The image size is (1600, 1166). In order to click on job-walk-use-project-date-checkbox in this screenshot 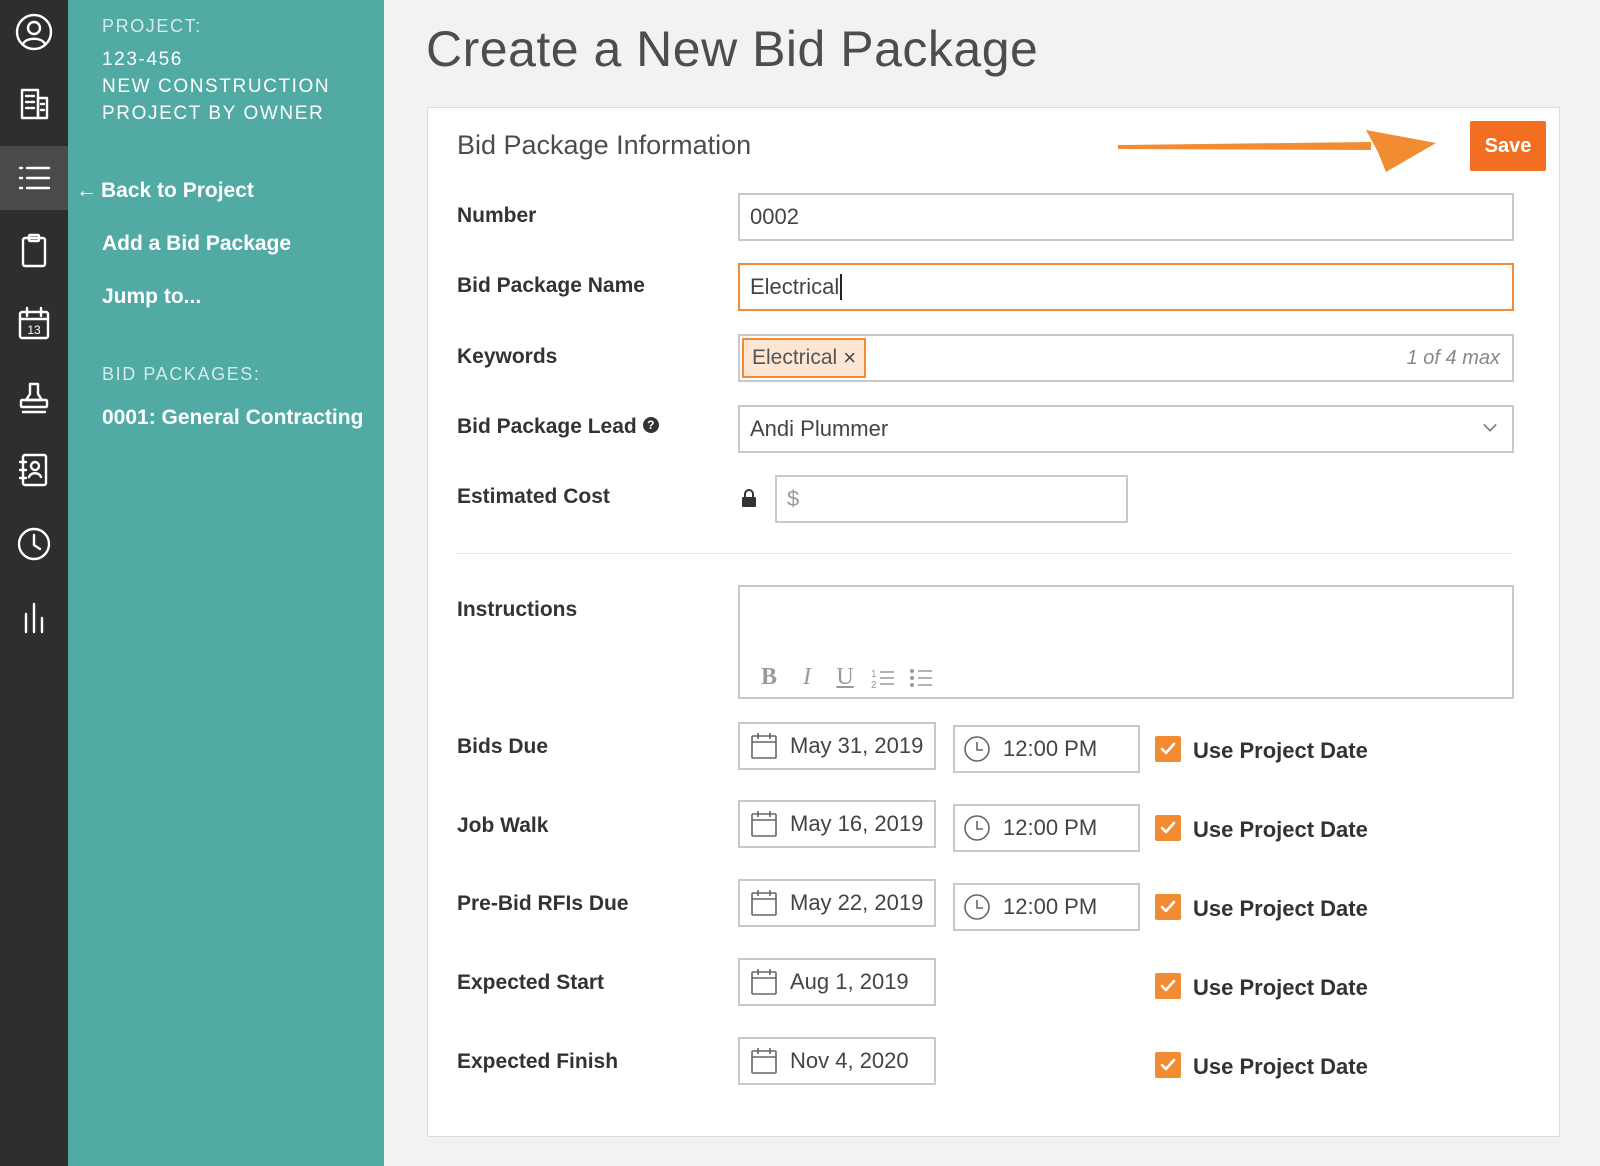, I will do `click(1168, 828)`.